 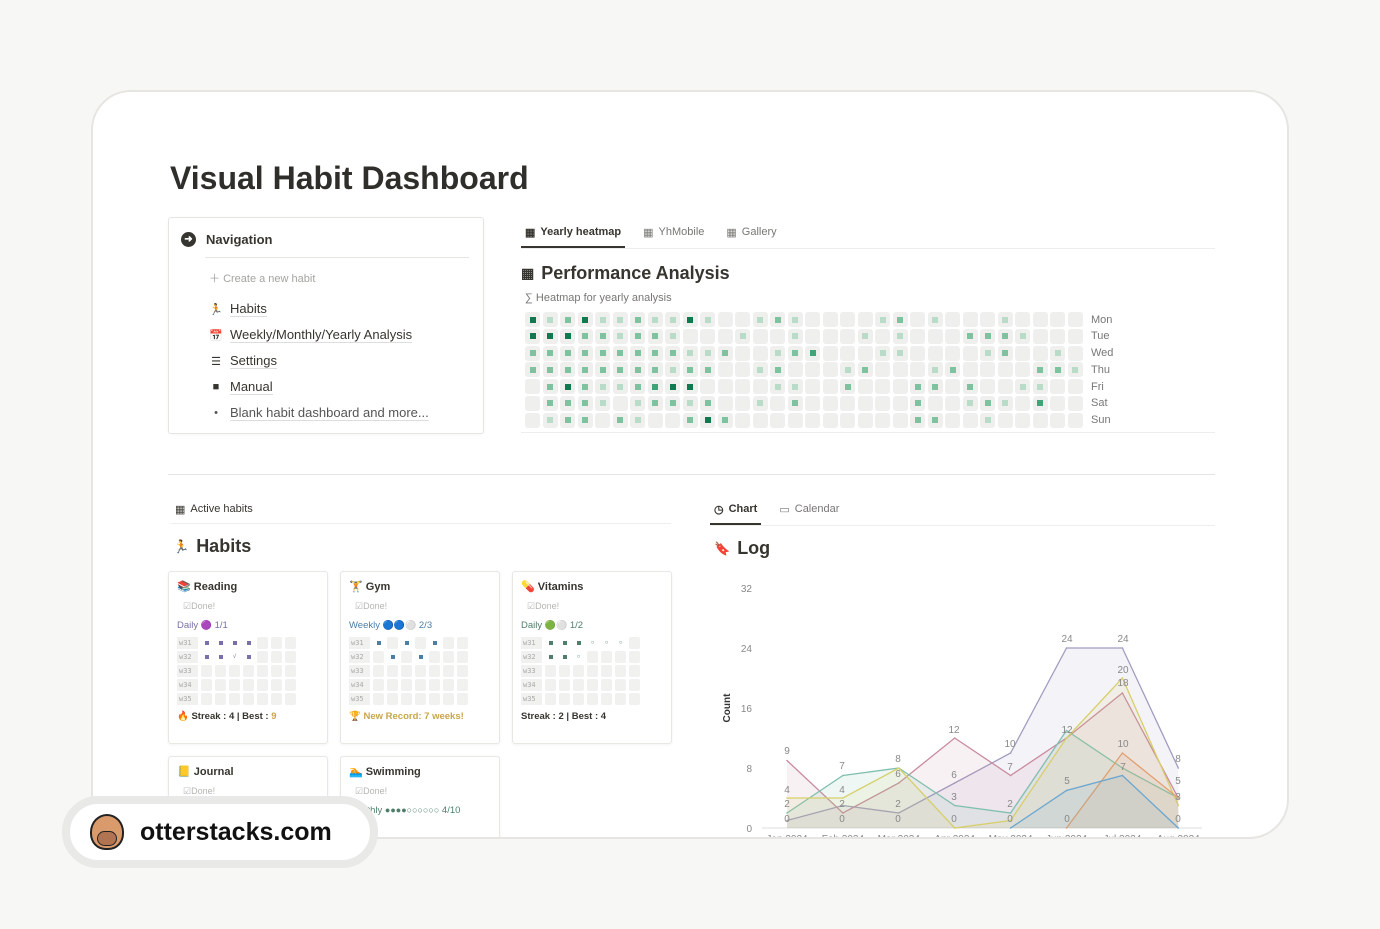 What do you see at coordinates (787, 751) in the screenshot?
I see `data-label: 9` at bounding box center [787, 751].